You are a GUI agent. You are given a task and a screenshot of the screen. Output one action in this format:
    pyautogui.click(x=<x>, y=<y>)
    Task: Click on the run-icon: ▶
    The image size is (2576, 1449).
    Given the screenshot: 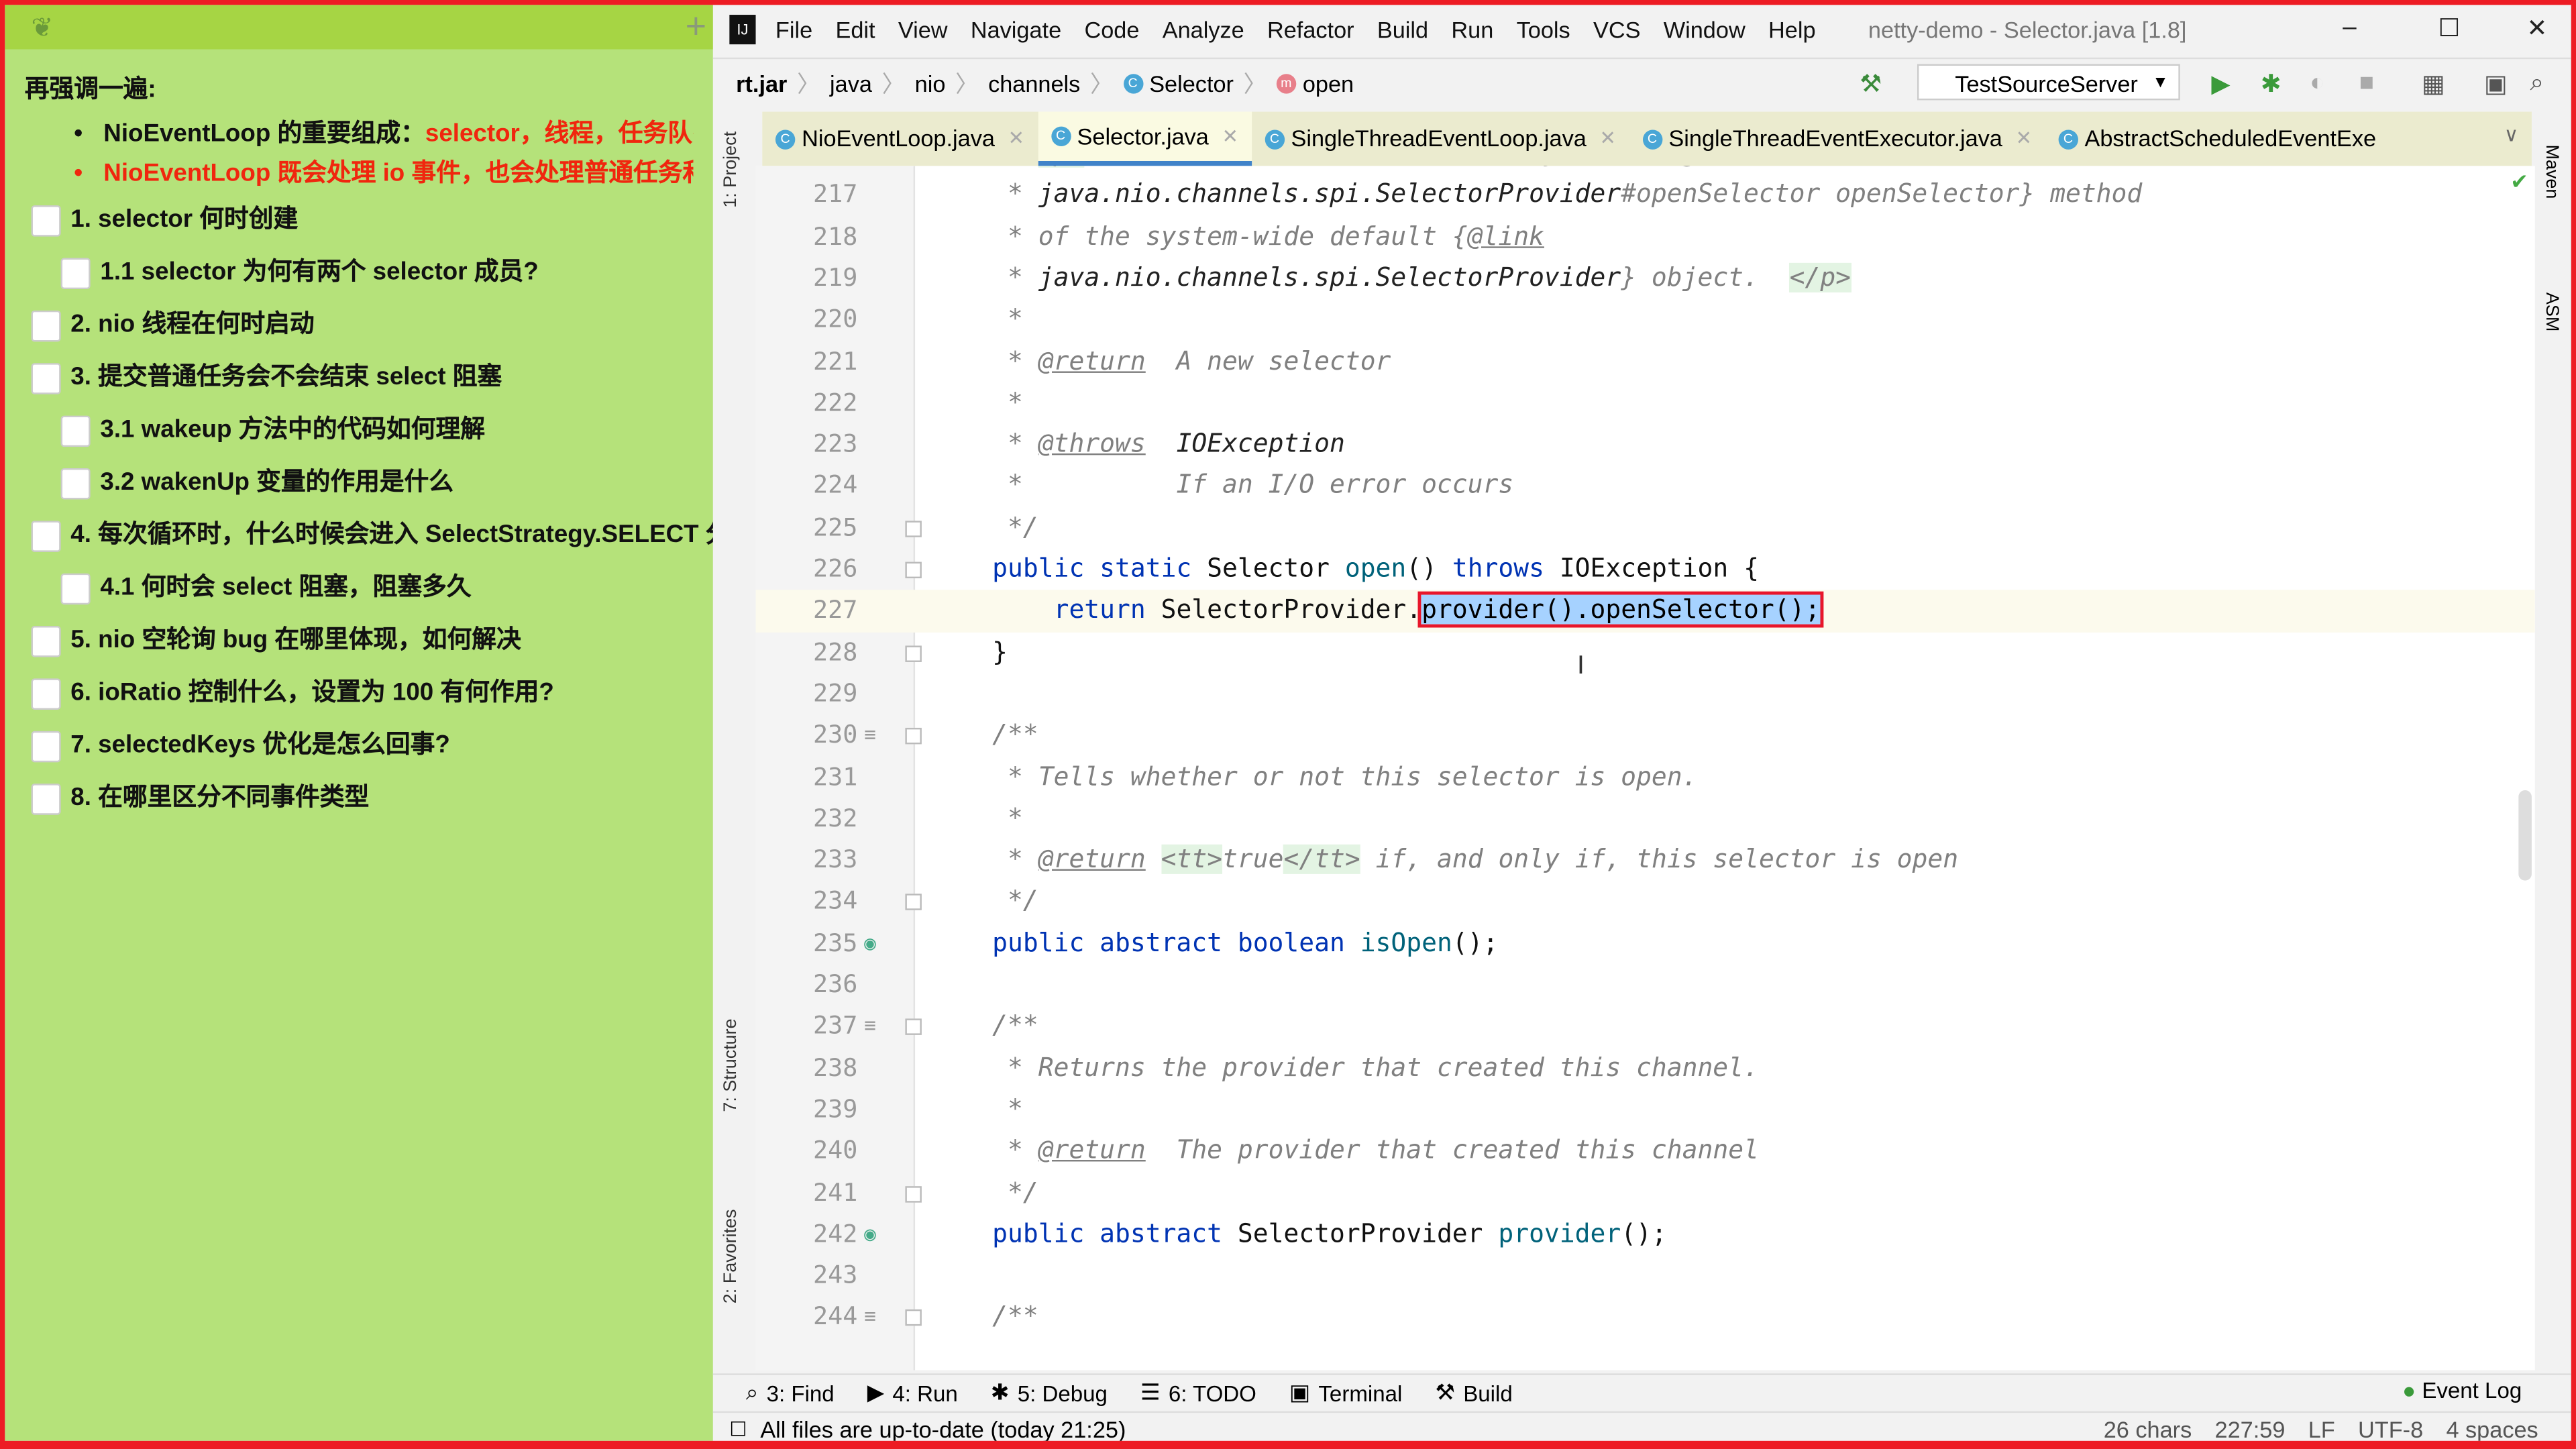 What is the action you would take?
    pyautogui.click(x=2220, y=84)
    